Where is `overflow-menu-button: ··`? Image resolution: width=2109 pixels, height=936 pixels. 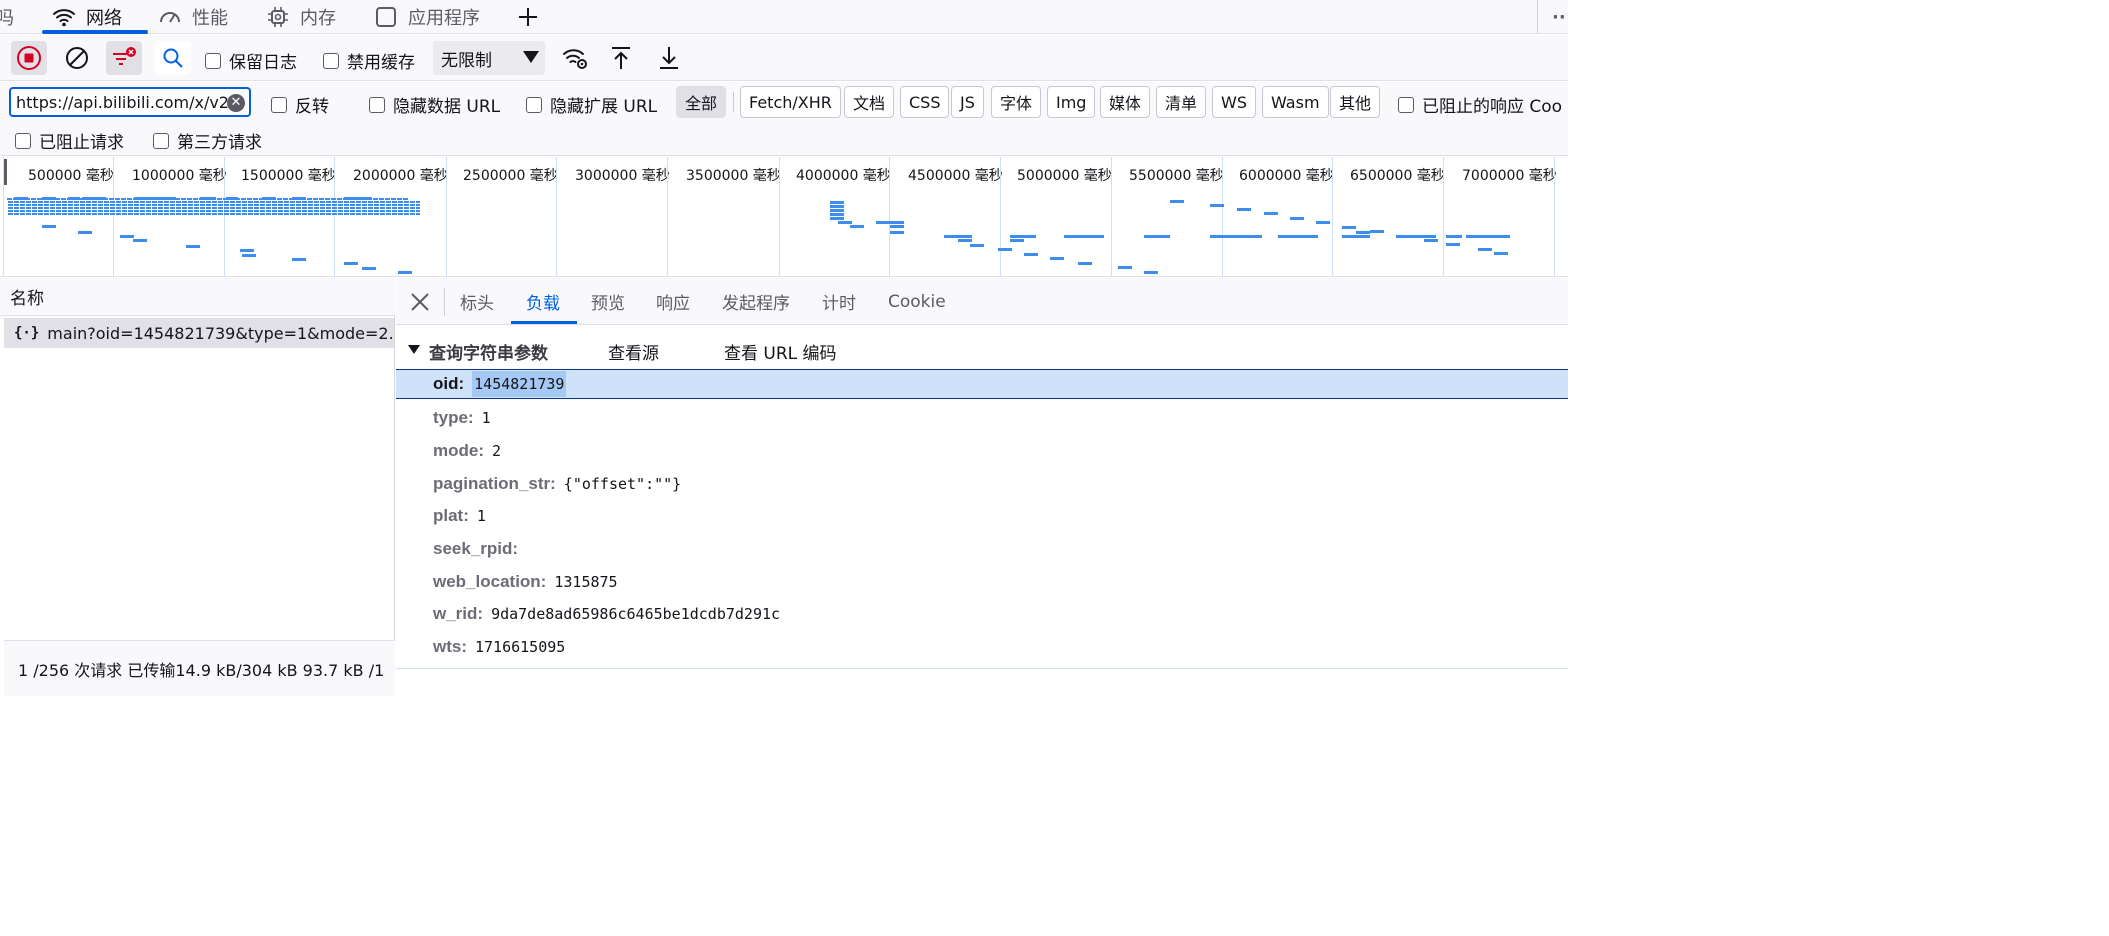
overflow-menu-button: ·· is located at coordinates (1559, 17).